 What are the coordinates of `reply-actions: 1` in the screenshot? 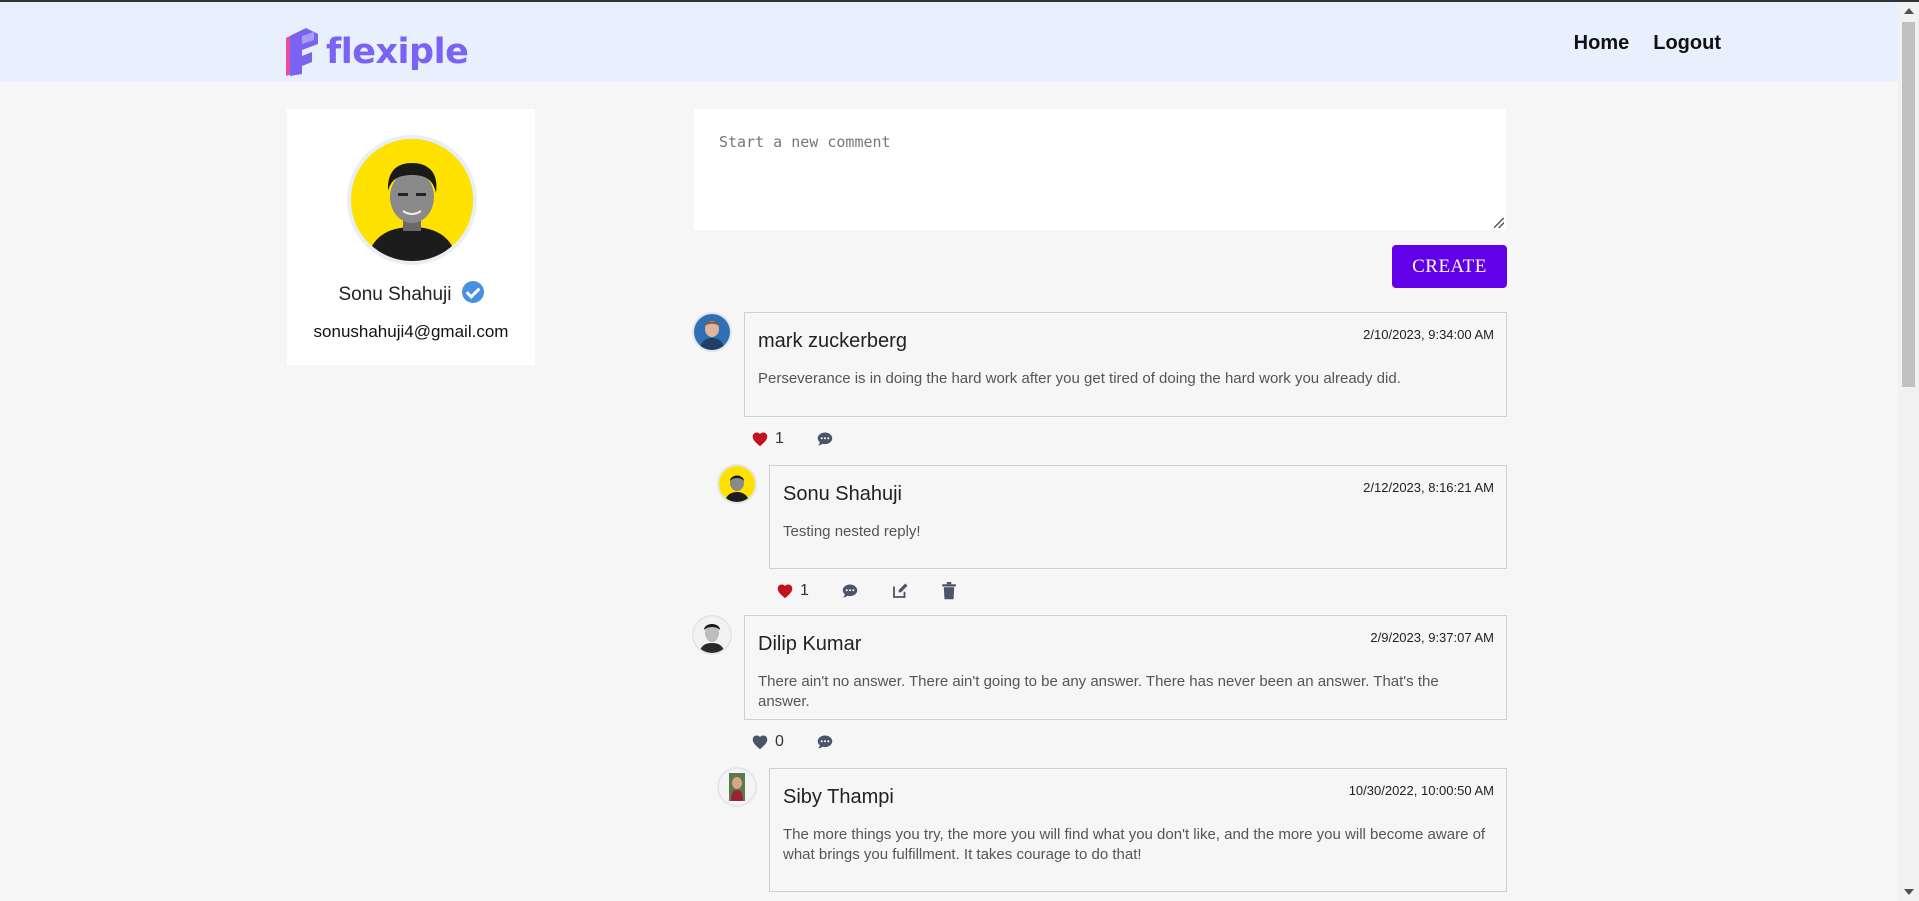 It's located at (866, 591).